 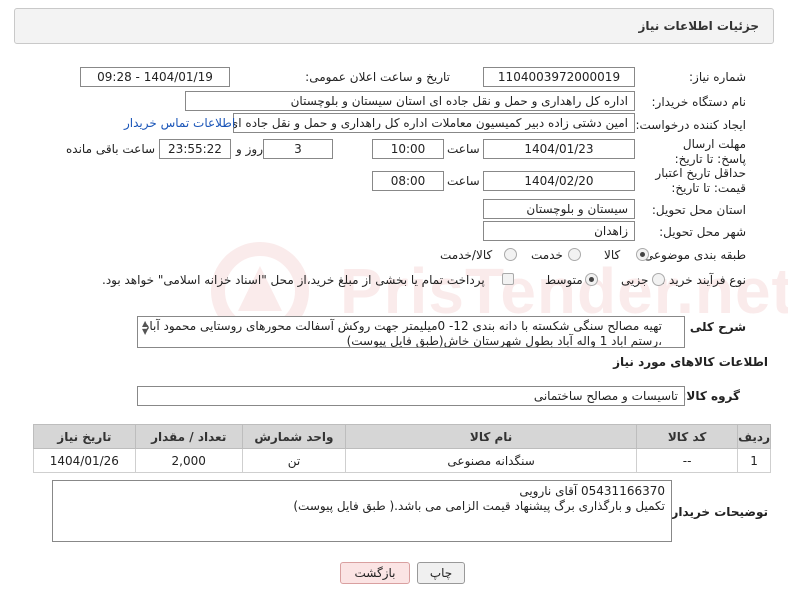 What do you see at coordinates (717, 512) in the screenshot?
I see `buyer-notes-label: توضیحات خریدار:` at bounding box center [717, 512].